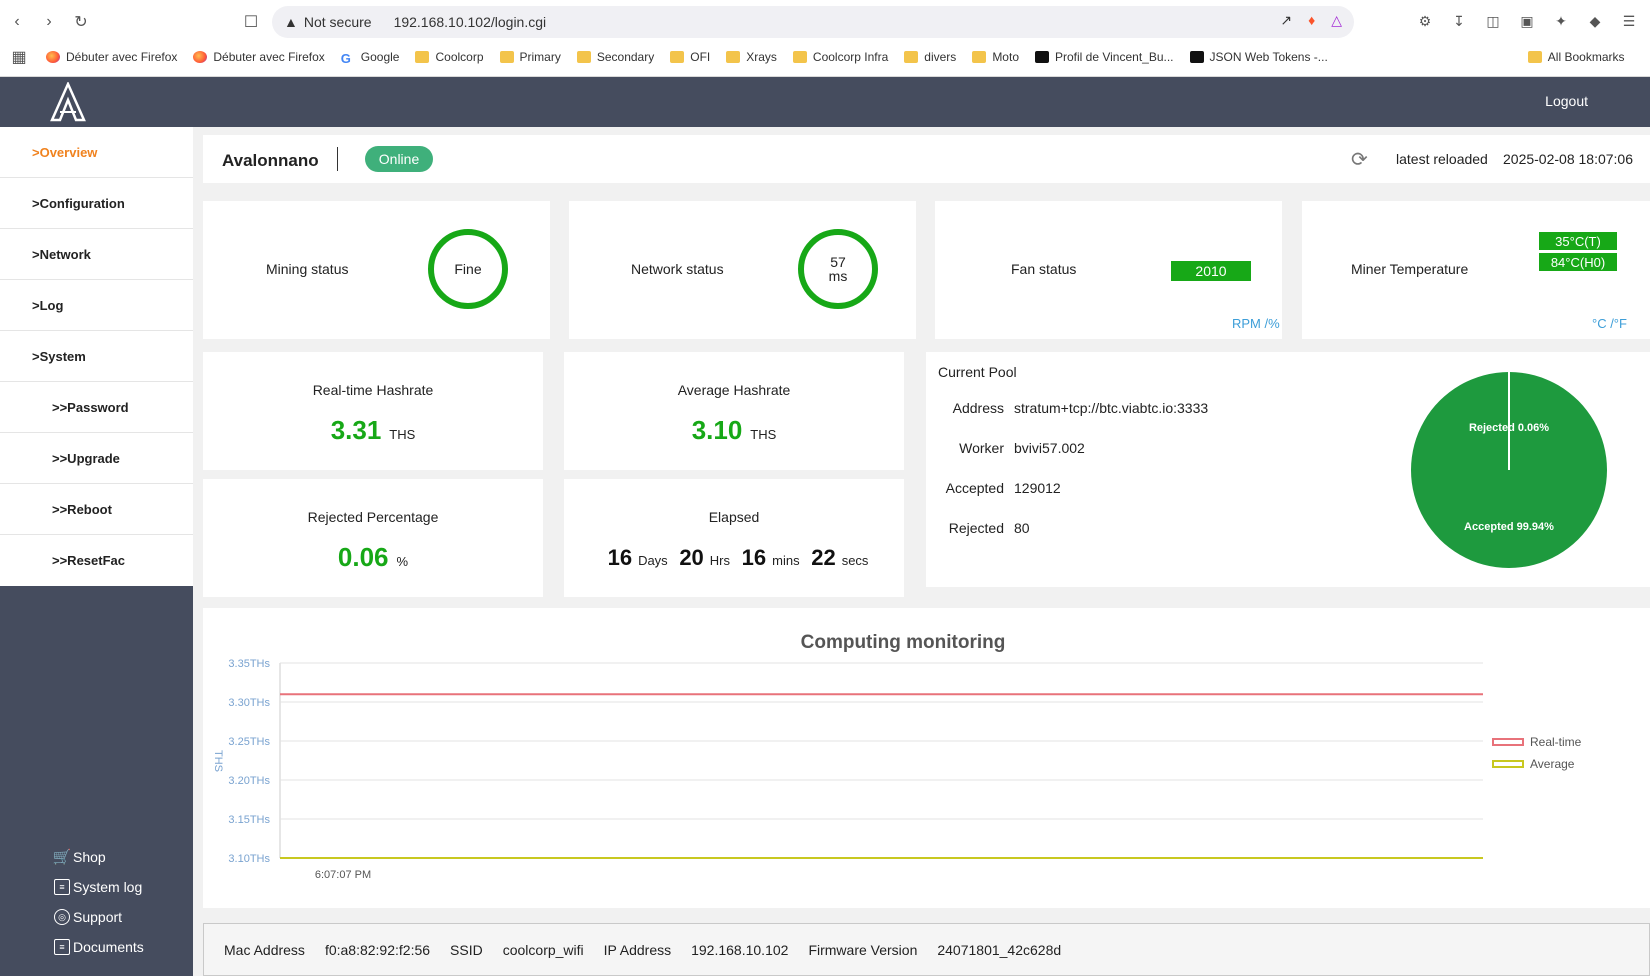 The height and width of the screenshot is (976, 1650). Describe the element at coordinates (1509, 527) in the screenshot. I see `pie-label-accepted: Accepted 99.94%` at that location.